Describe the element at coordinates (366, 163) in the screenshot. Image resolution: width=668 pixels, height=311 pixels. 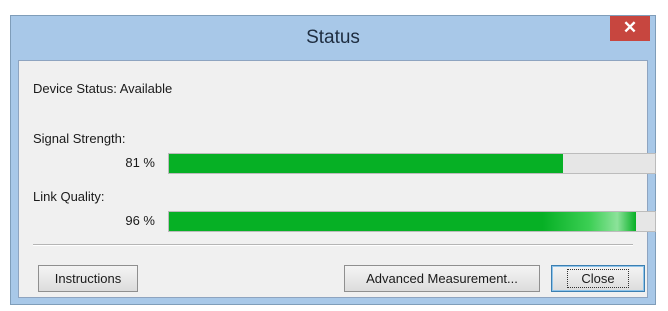
I see `signal-strength-fill` at that location.